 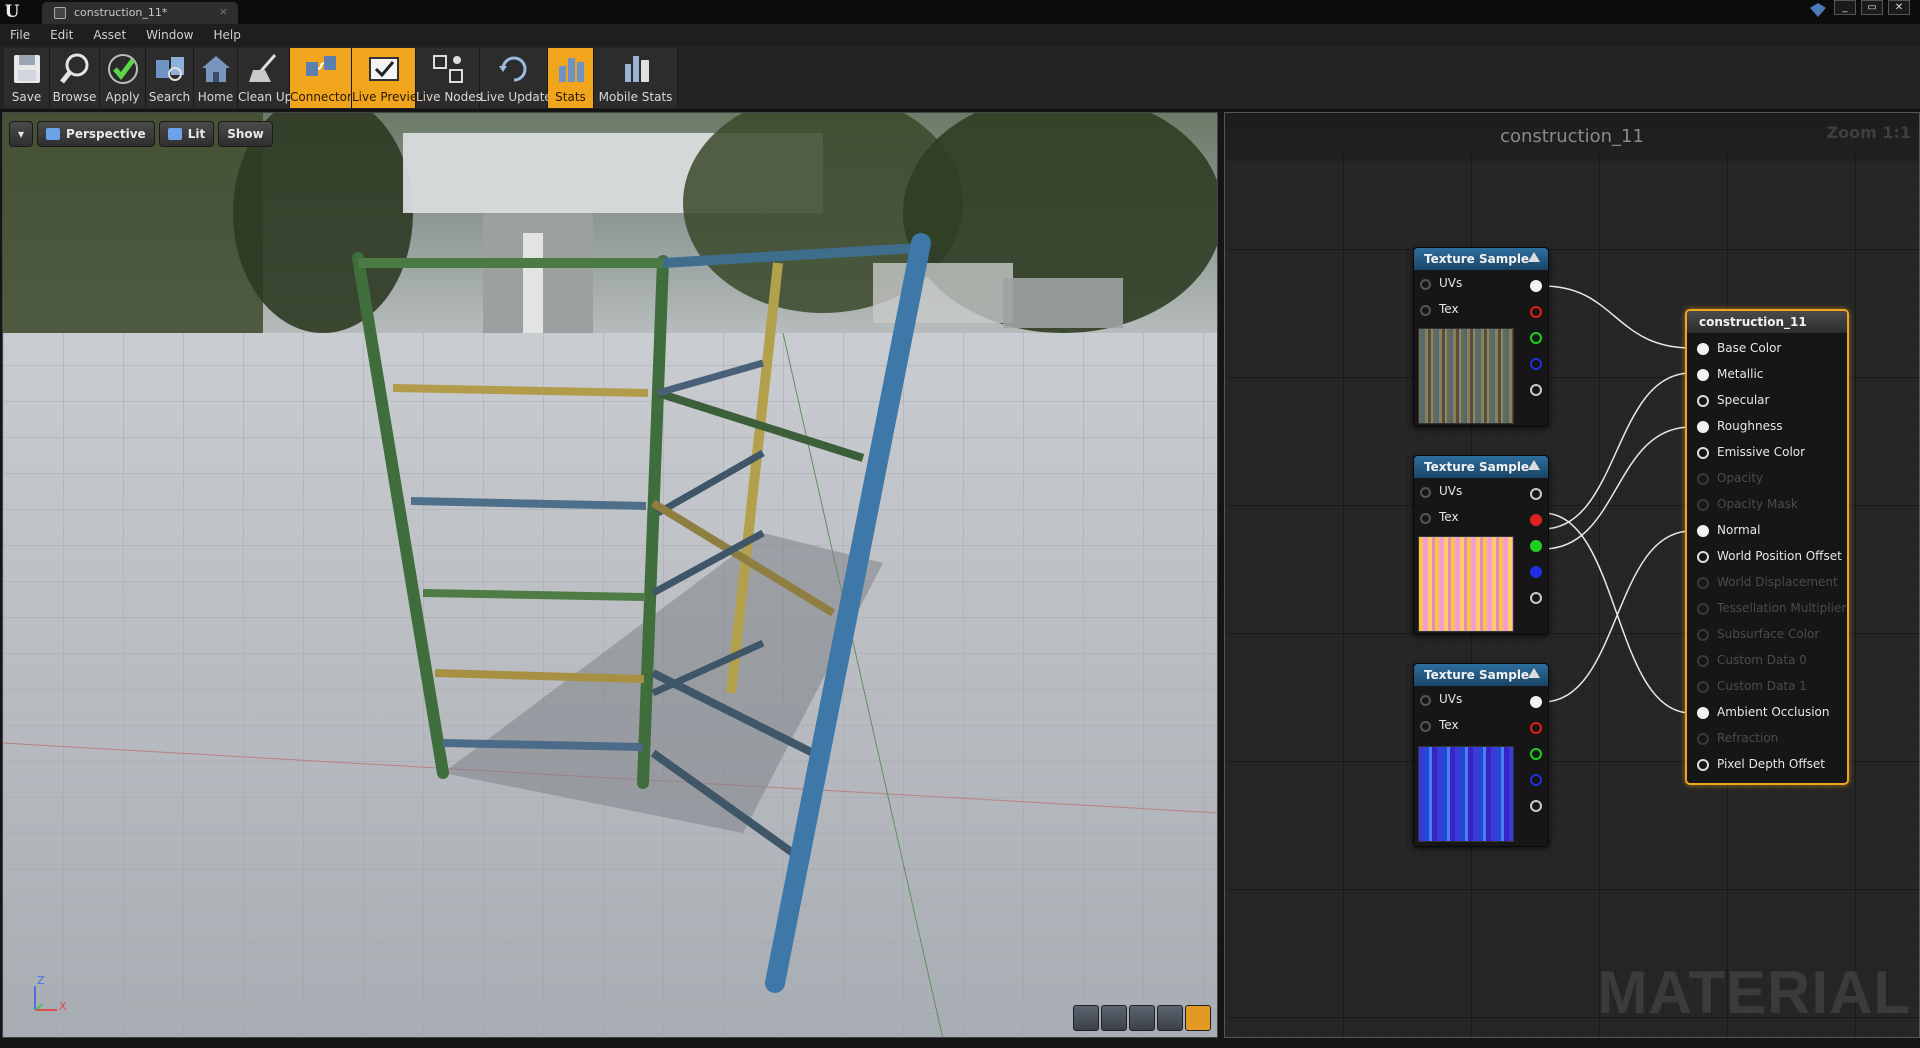 What do you see at coordinates (96, 134) in the screenshot?
I see `perspective-button: Perspective` at bounding box center [96, 134].